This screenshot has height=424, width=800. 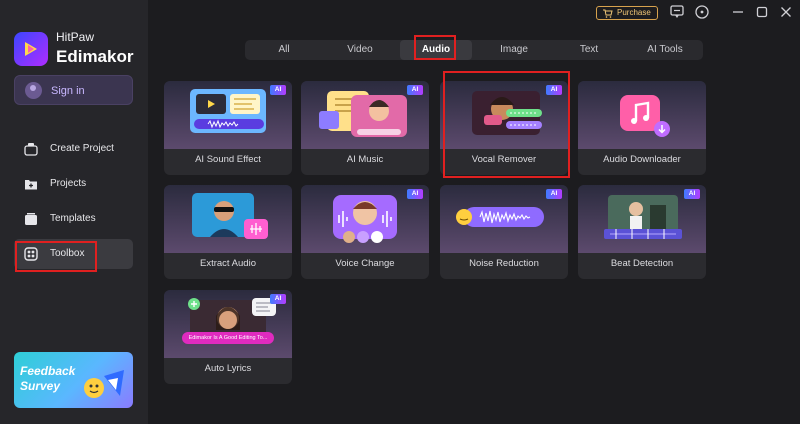 I want to click on audio-downloader-illustration-icon, so click(x=645, y=116).